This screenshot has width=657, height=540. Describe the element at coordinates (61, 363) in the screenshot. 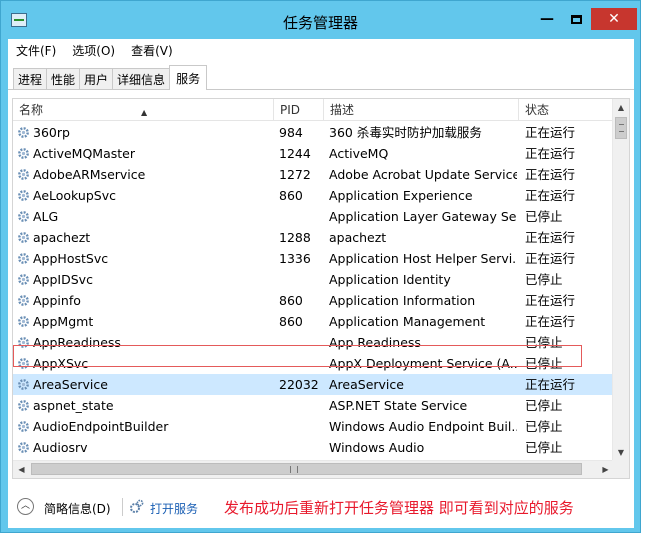

I see `service-name: AppXSvc` at that location.